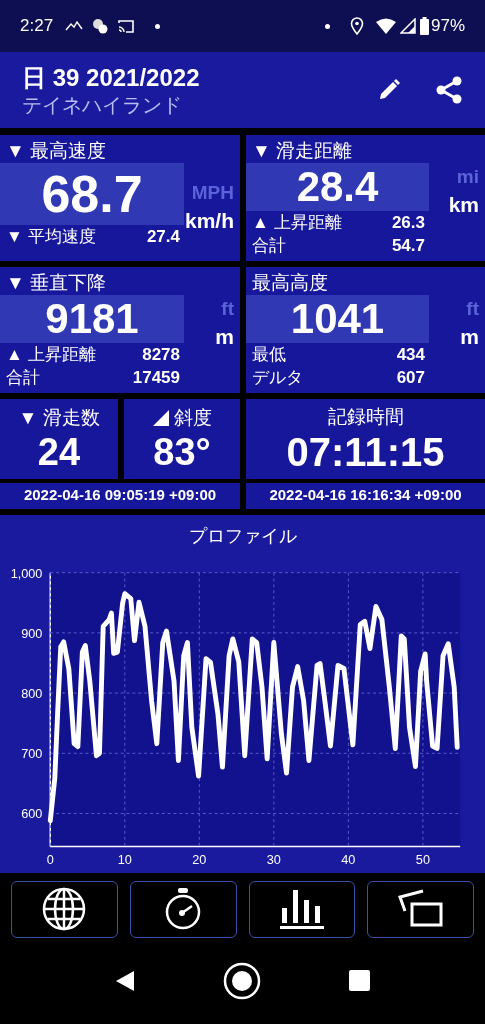  What do you see at coordinates (365, 416) in the screenshot?
I see `tile-label: 記録時間` at bounding box center [365, 416].